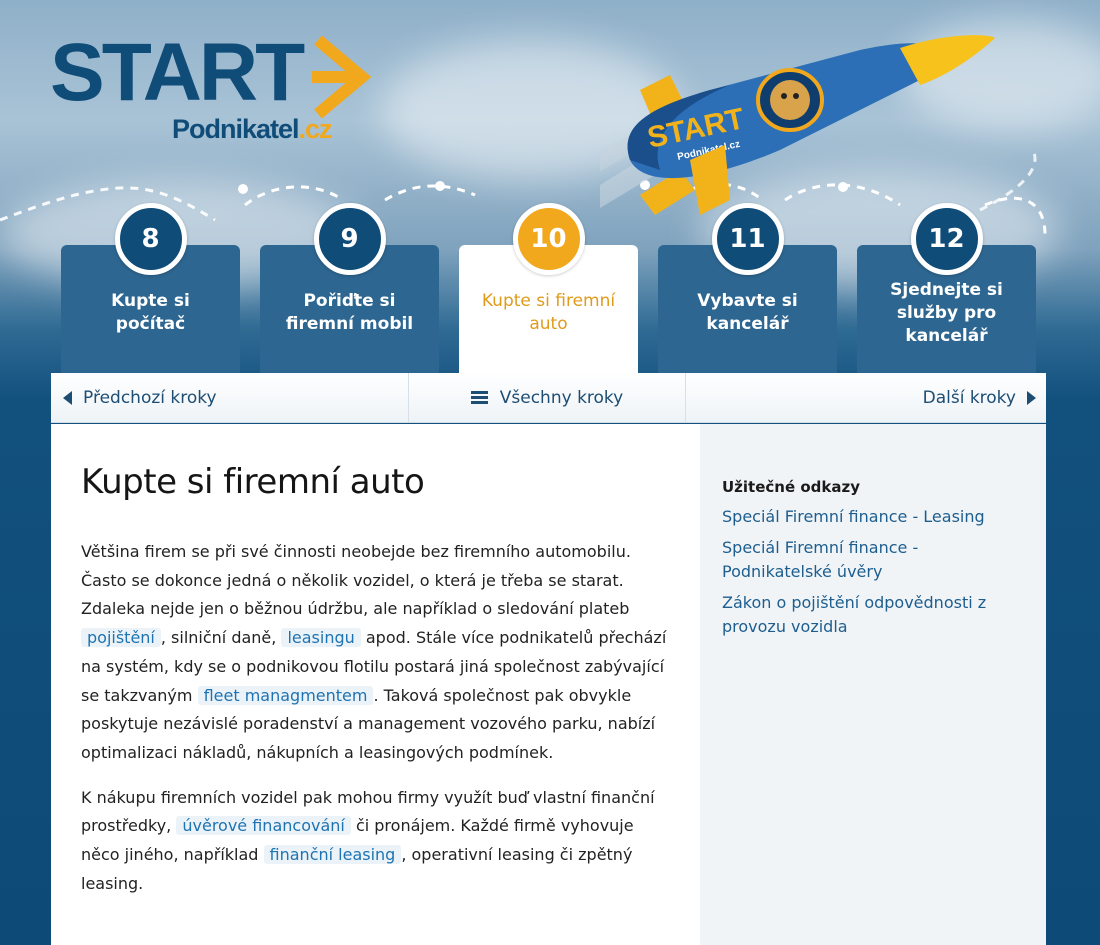 The image size is (1100, 945). What do you see at coordinates (747, 312) in the screenshot?
I see `step-label: Vybavte si kancelář` at bounding box center [747, 312].